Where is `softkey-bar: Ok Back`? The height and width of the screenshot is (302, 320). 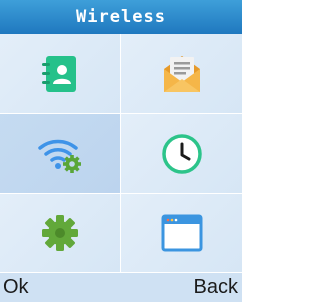 softkey-bar: Ok Back is located at coordinates (121, 287).